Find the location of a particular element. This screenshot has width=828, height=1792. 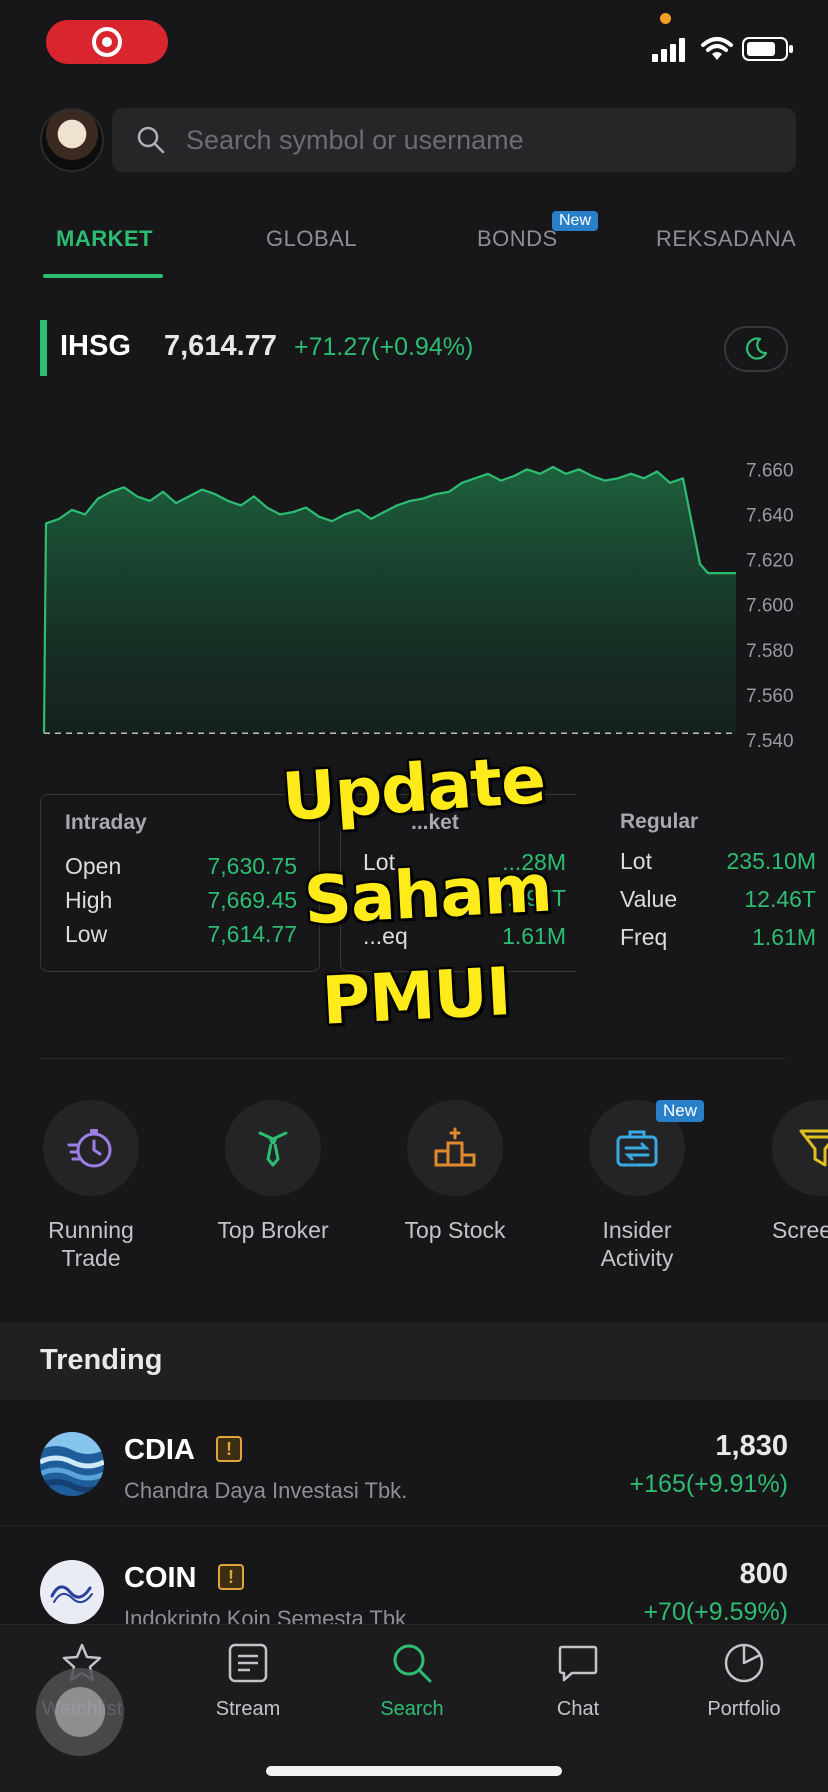

stat-row: Open 7,630.75 is located at coordinates (180, 870).